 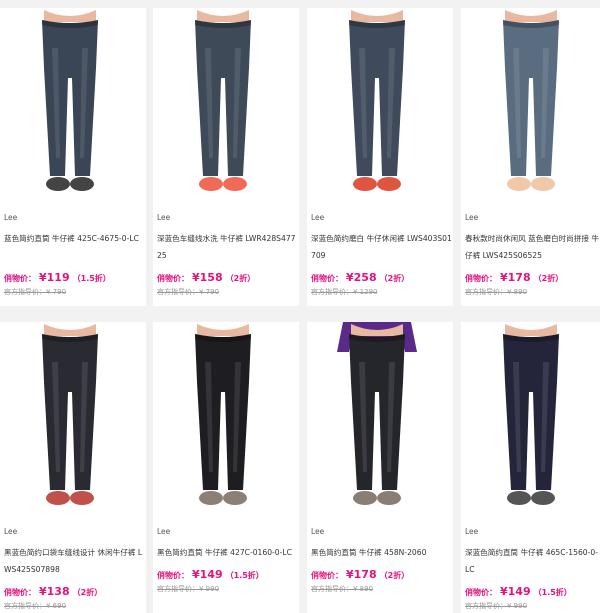 I want to click on price-value: 138, so click(x=58, y=591).